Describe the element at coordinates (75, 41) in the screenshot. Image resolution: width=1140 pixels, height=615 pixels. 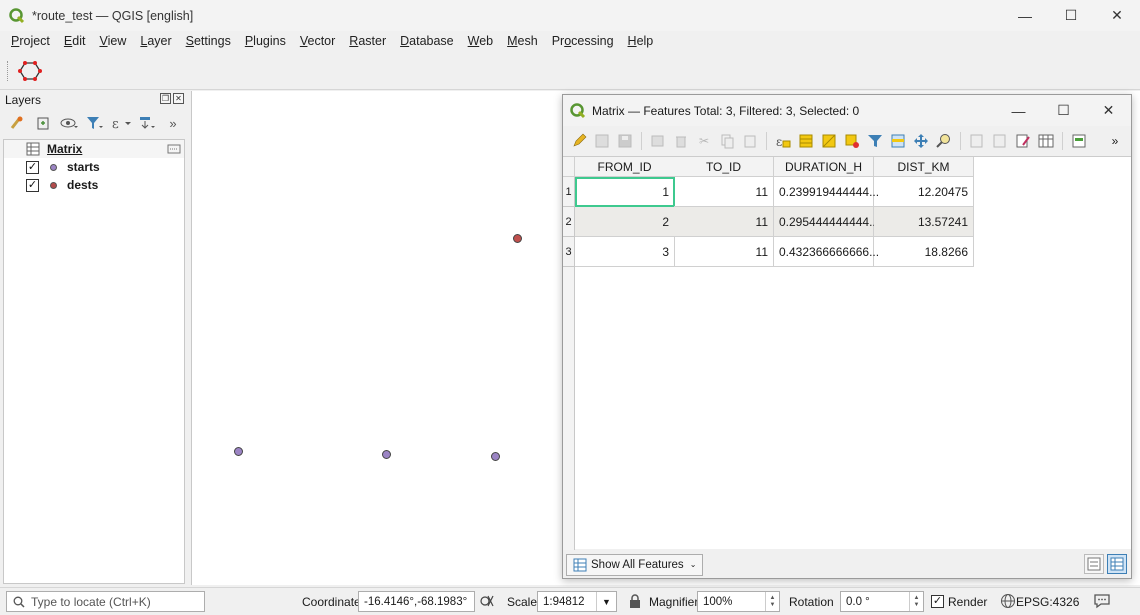
I see `menu-edit: Edit` at that location.